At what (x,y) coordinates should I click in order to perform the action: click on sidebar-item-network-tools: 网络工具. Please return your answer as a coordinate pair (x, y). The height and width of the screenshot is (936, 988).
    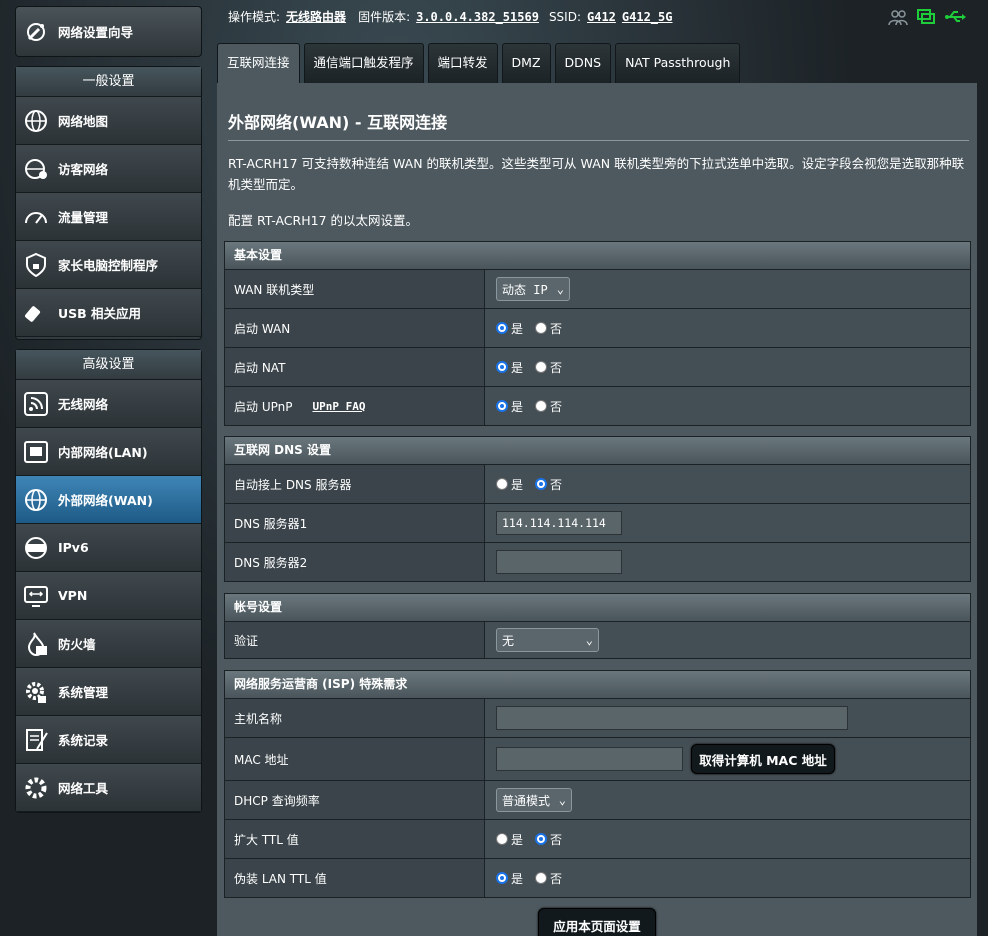
    Looking at the image, I should click on (108, 788).